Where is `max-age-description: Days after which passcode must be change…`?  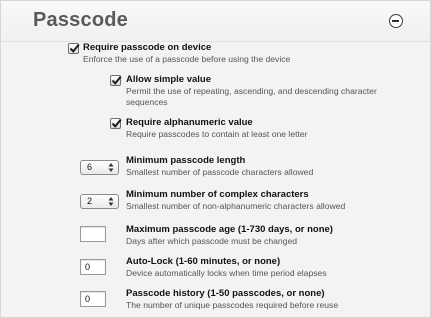
max-age-description: Days after which passcode must be change… is located at coordinates (212, 241).